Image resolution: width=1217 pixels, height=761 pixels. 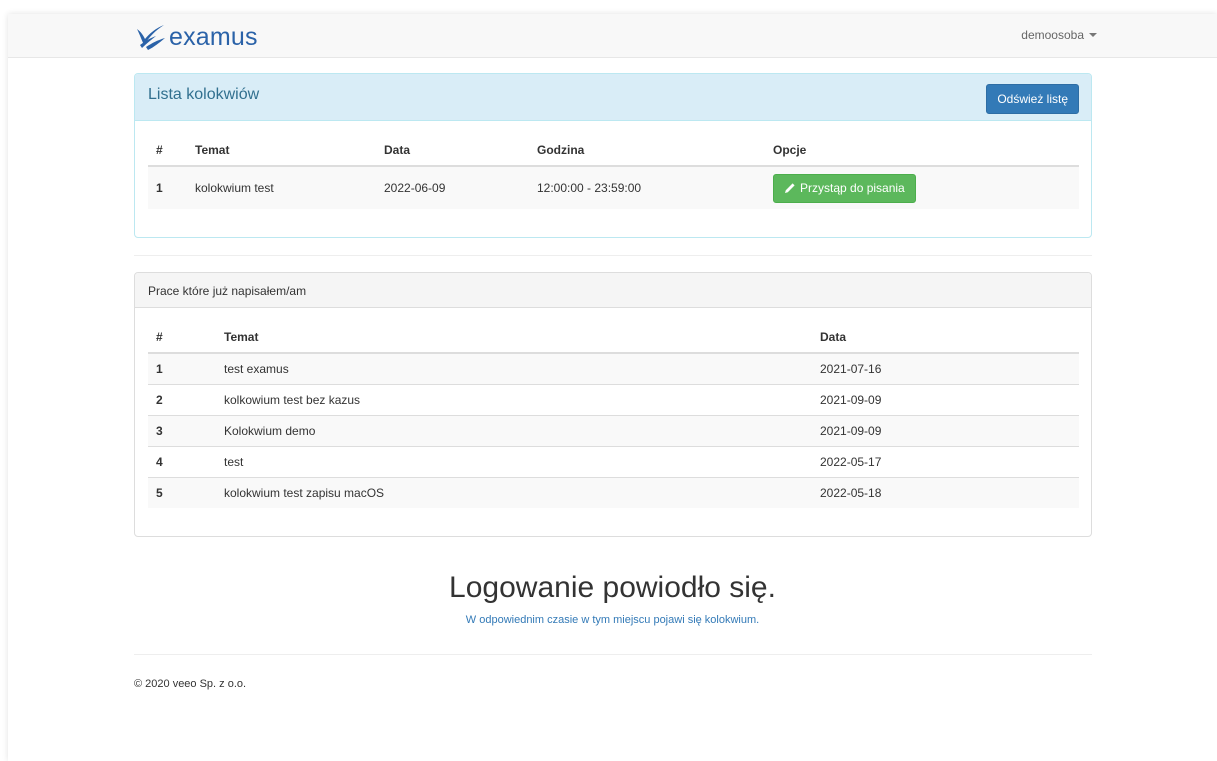 I want to click on row-num: 5, so click(x=182, y=492).